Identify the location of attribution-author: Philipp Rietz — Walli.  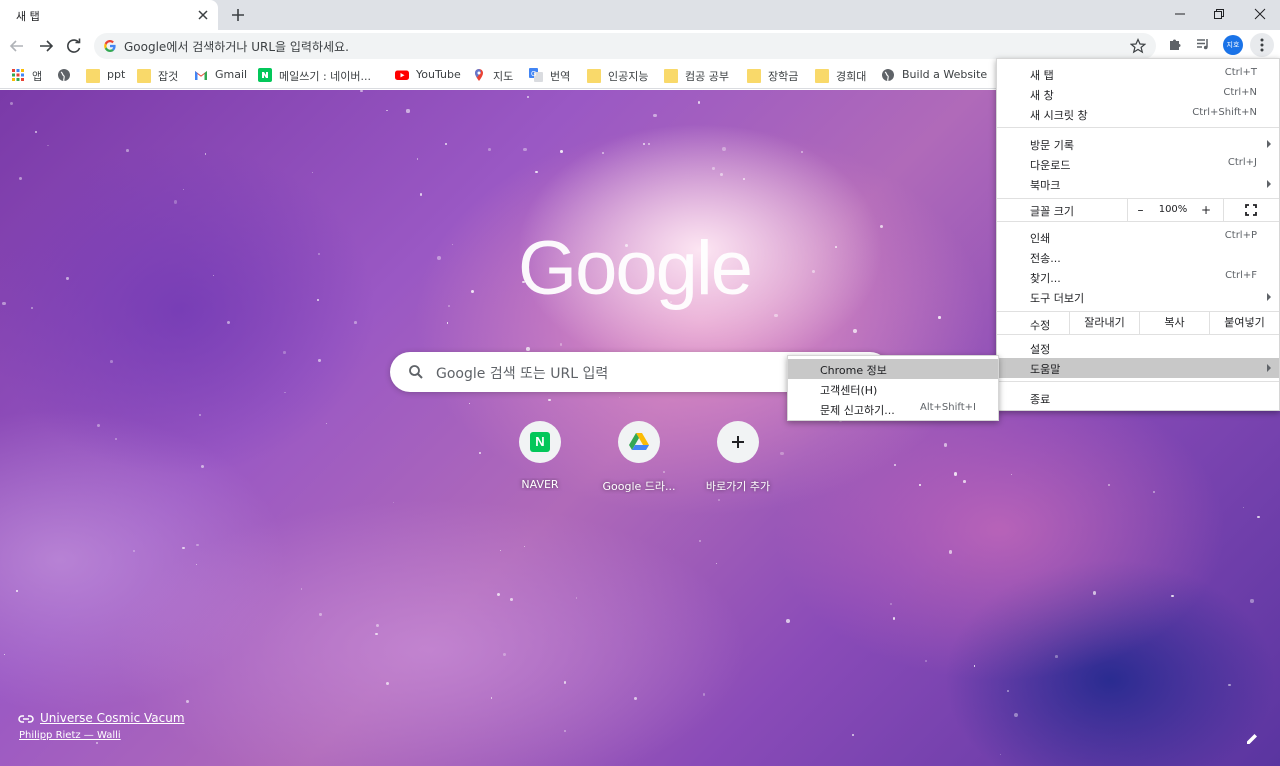
(70, 735).